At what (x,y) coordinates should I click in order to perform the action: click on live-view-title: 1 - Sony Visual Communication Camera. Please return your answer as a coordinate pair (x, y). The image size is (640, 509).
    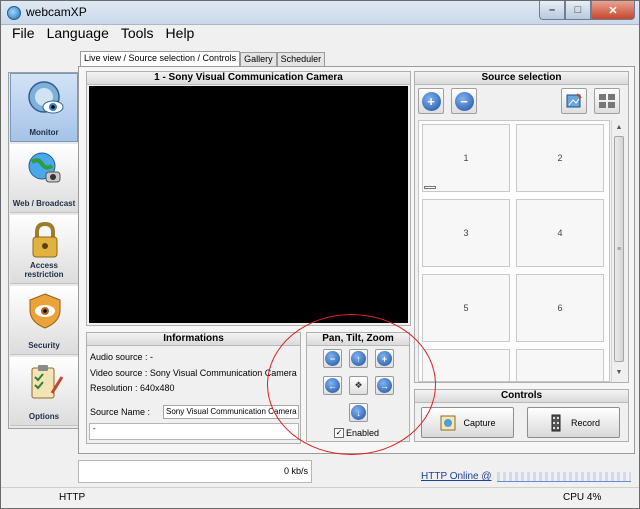
    Looking at the image, I should click on (248, 78).